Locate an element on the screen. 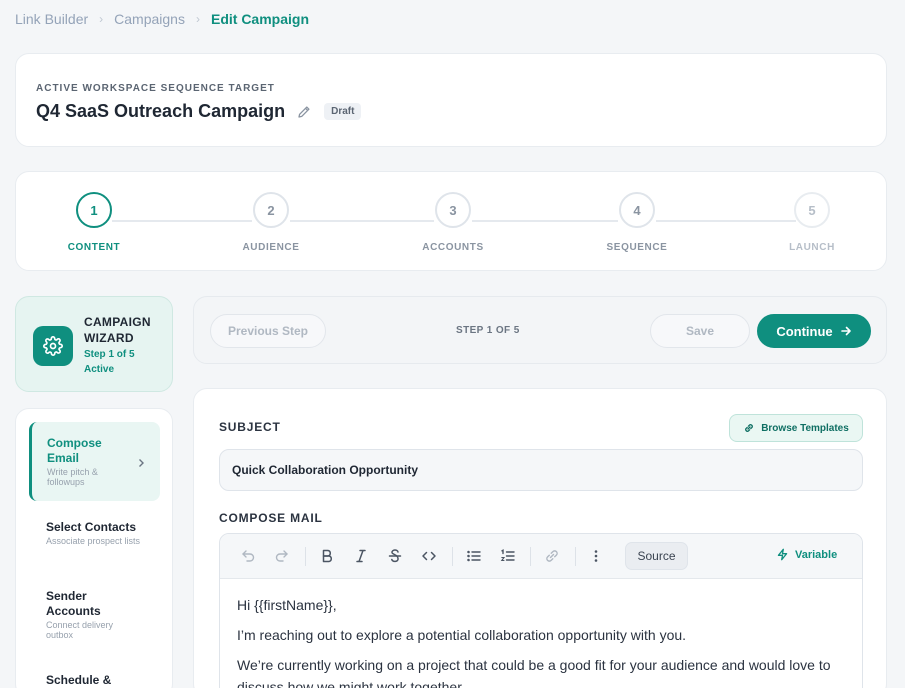  subject-label: SUBJECT is located at coordinates (250, 427).